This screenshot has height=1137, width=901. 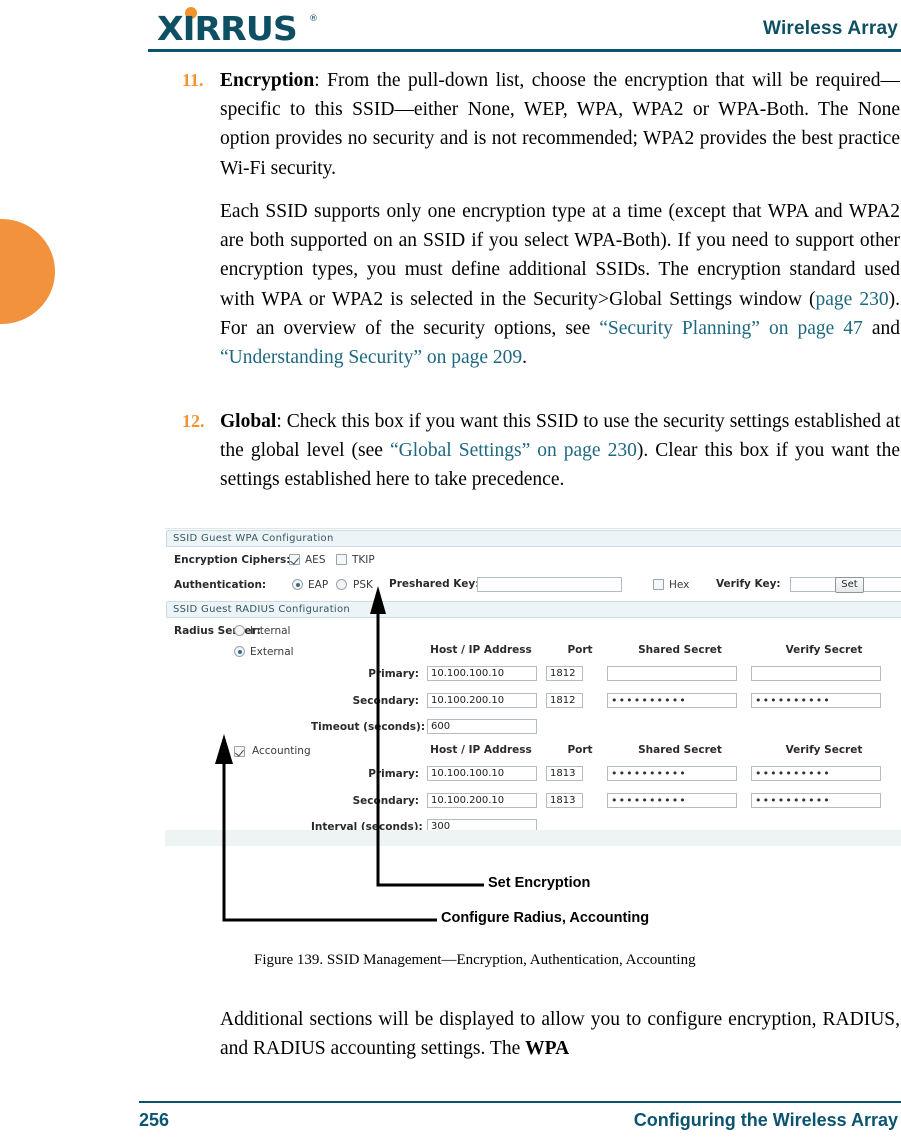 I want to click on radius-internal-radio, so click(x=239, y=630).